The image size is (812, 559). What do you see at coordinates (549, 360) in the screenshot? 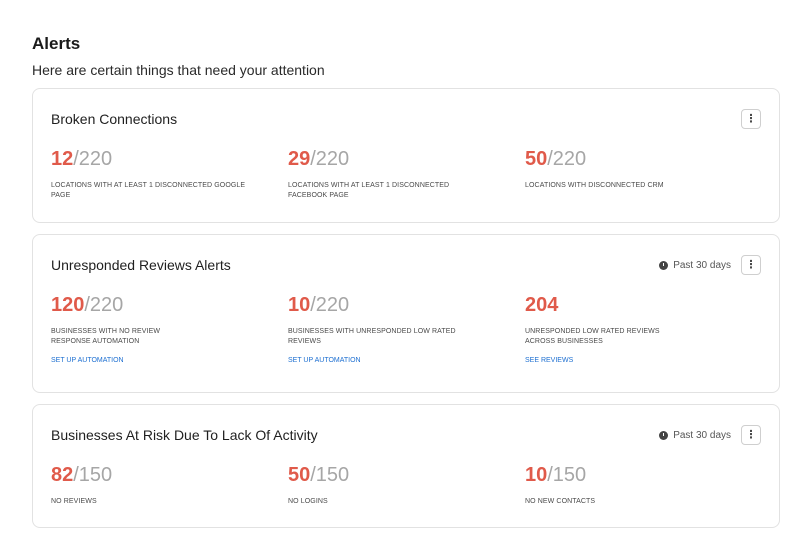
I see `see-reviews-link: SEE REVIEWS` at bounding box center [549, 360].